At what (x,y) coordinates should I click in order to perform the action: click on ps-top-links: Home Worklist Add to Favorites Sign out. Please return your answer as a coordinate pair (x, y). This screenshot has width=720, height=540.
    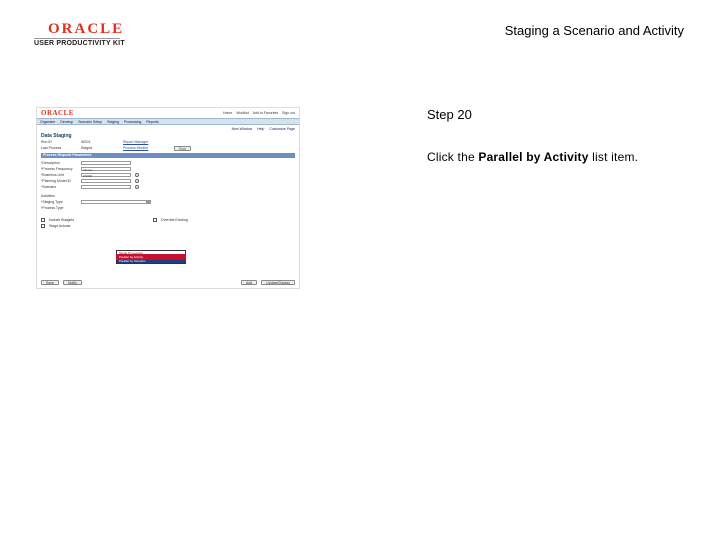
    Looking at the image, I should click on (259, 113).